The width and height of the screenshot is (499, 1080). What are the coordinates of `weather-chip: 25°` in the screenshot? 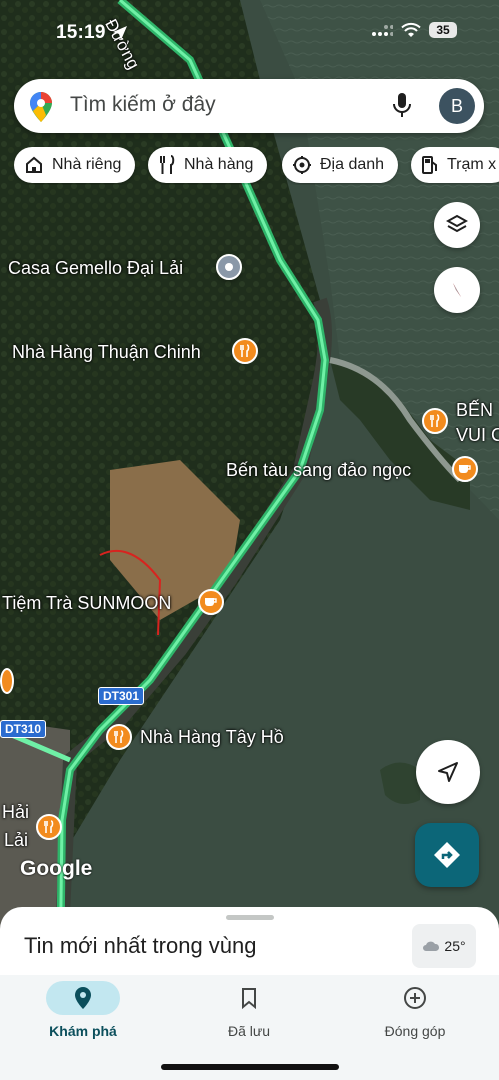 It's located at (444, 946).